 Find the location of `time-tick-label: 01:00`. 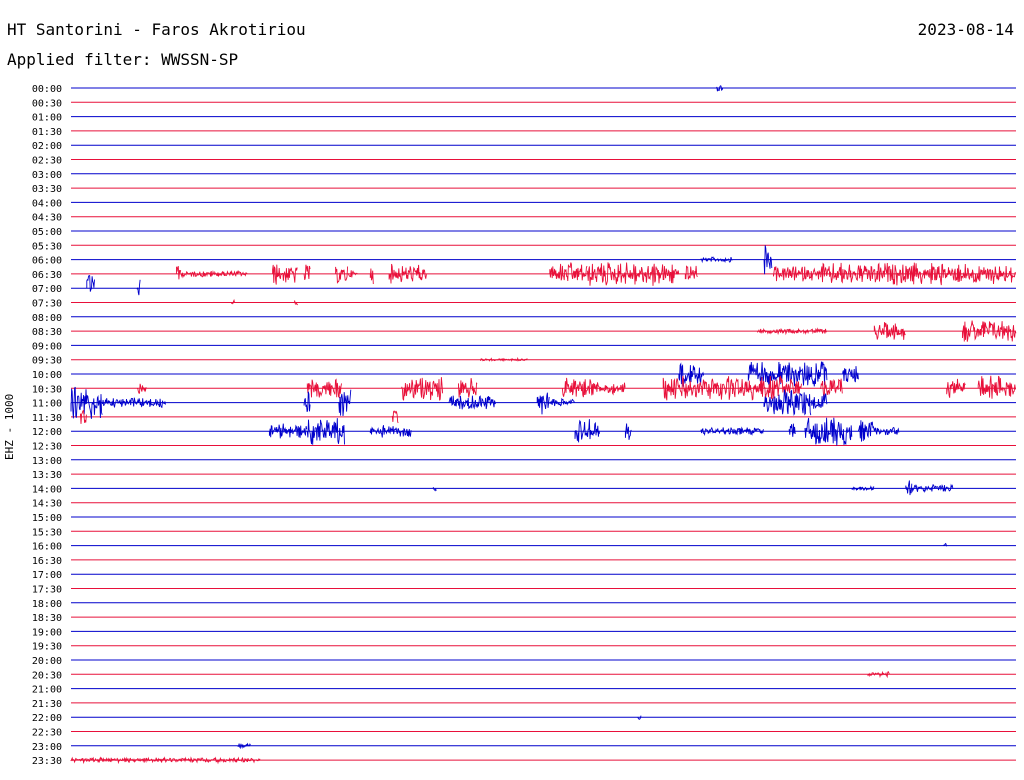

time-tick-label: 01:00 is located at coordinates (47, 118).